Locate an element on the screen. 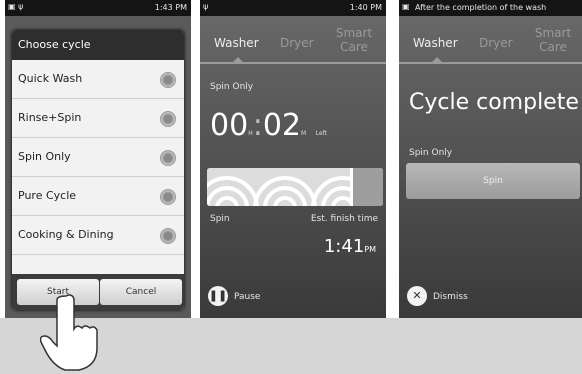  option-cooking-dining: Cooking & Dining is located at coordinates (98, 235).